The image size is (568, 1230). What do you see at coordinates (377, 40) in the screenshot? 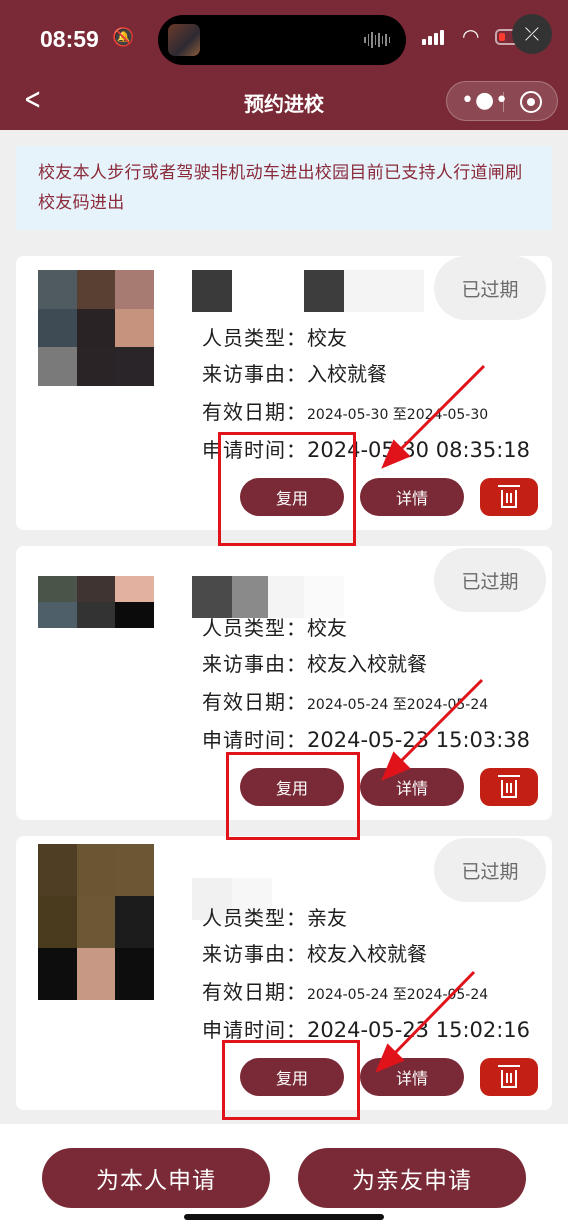
I see `audio-wave-icon` at bounding box center [377, 40].